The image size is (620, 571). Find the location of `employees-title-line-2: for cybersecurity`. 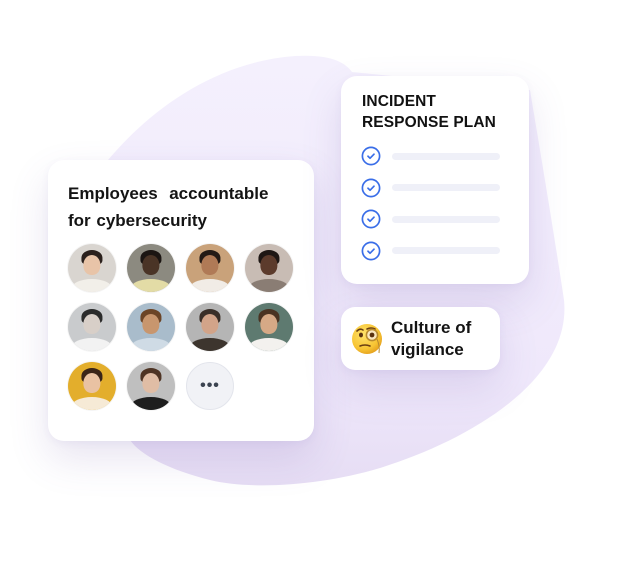

employees-title-line-2: for cybersecurity is located at coordinates (137, 220).